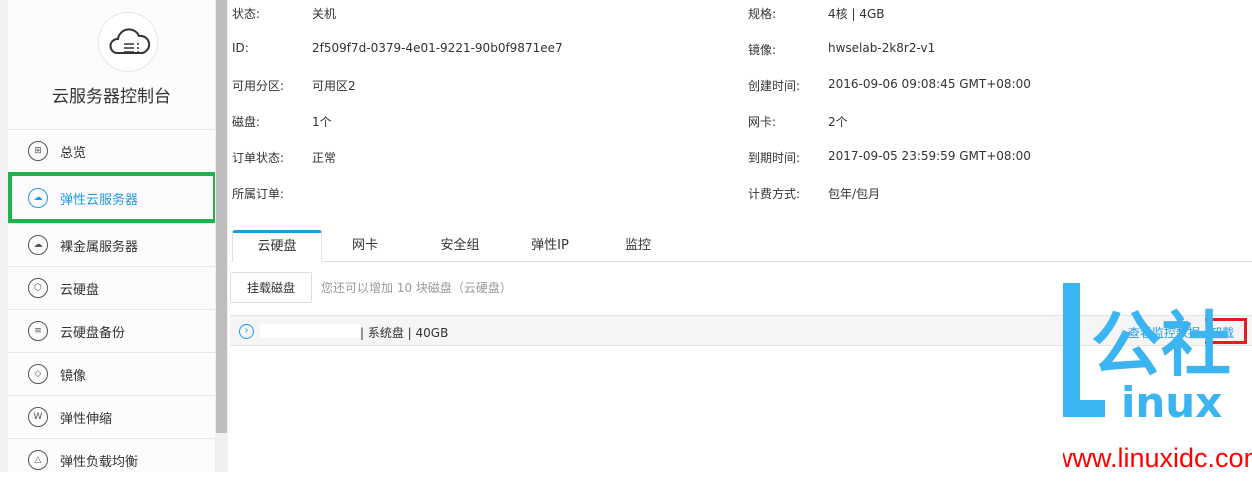 Image resolution: width=1252 pixels, height=481 pixels. Describe the element at coordinates (1226, 331) in the screenshot. I see `highlight-mark` at that location.